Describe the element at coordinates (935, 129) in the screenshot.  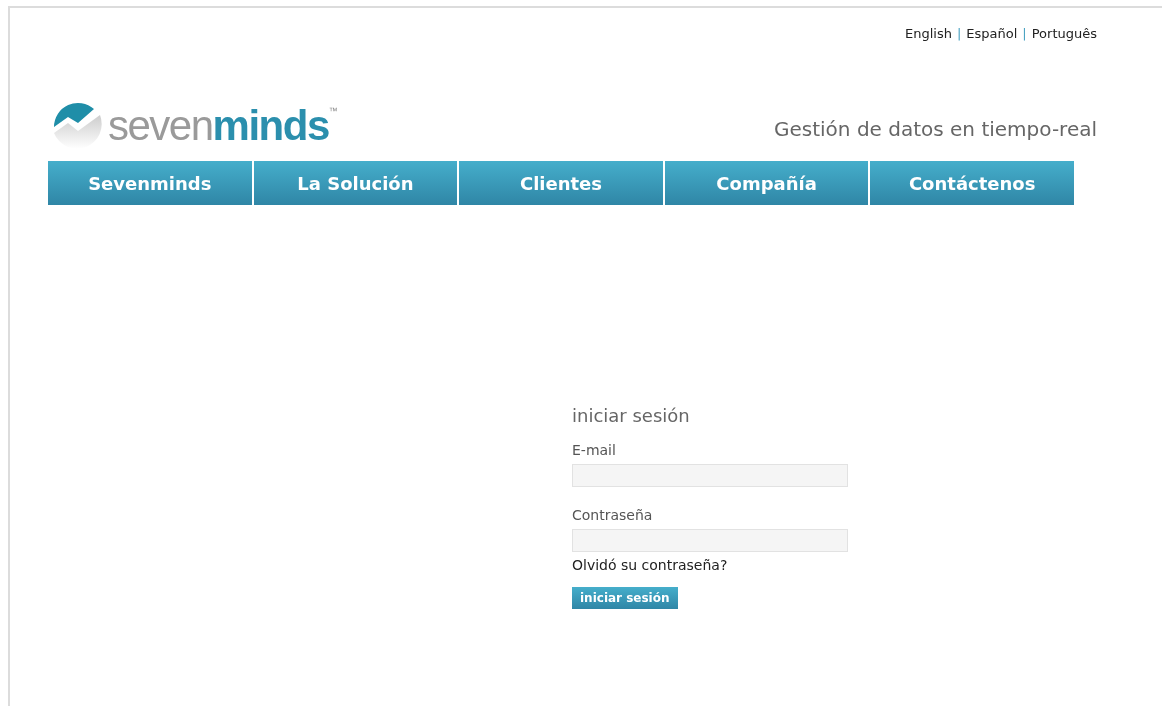
I see `tagline: Gestión de datos en tiempo-real` at that location.